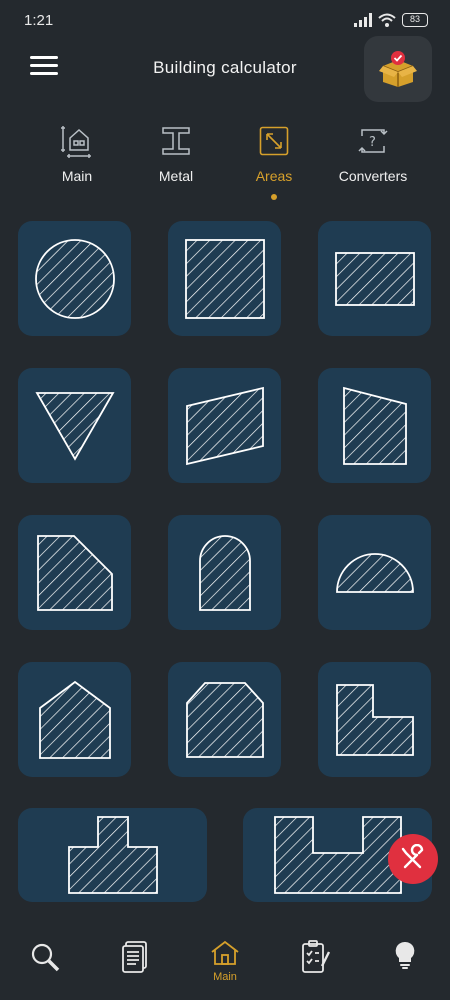 The width and height of the screenshot is (450, 1000). I want to click on shape-card-rectangle, so click(374, 278).